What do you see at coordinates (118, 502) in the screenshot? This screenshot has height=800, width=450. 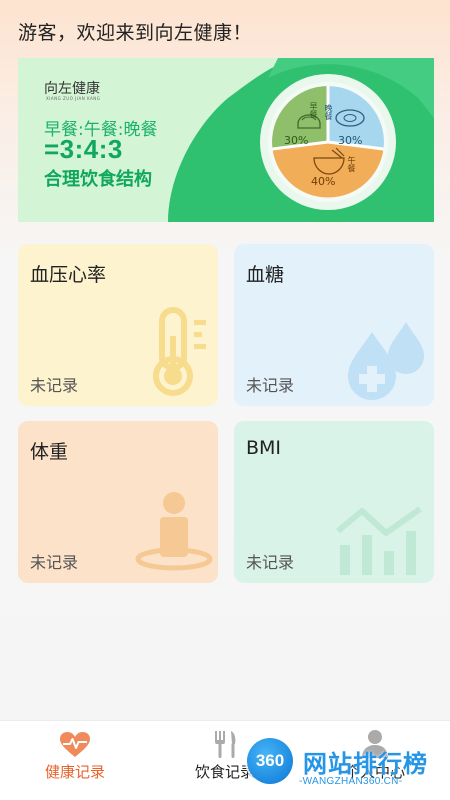 I see `card-weight: 体重 未记录` at bounding box center [118, 502].